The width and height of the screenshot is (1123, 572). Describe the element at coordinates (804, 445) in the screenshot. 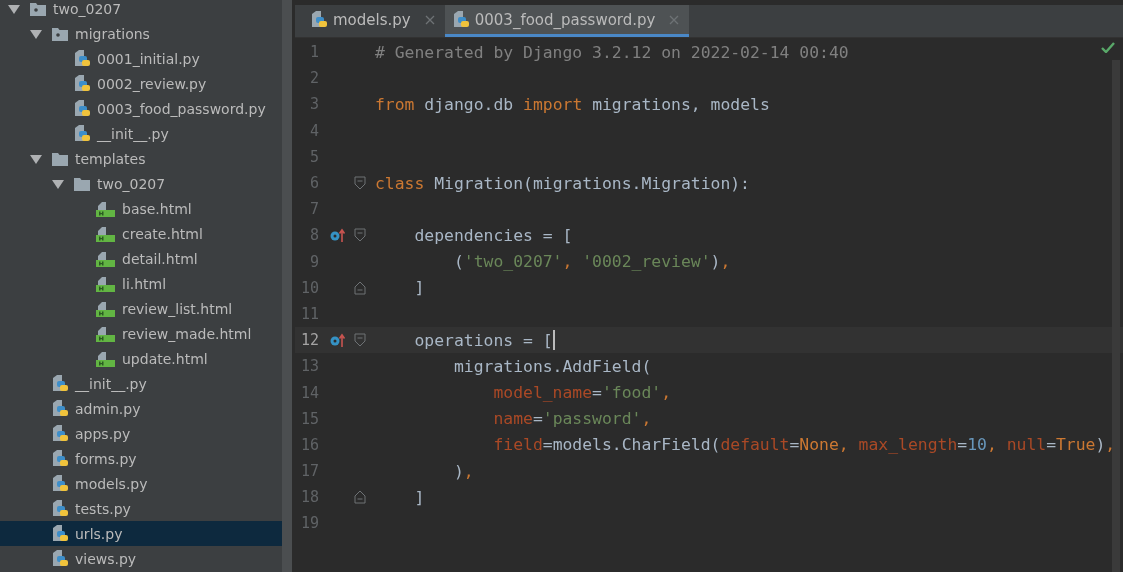

I see `code-line: field=models.CharField(default=None, max_length=10, null=True),` at that location.